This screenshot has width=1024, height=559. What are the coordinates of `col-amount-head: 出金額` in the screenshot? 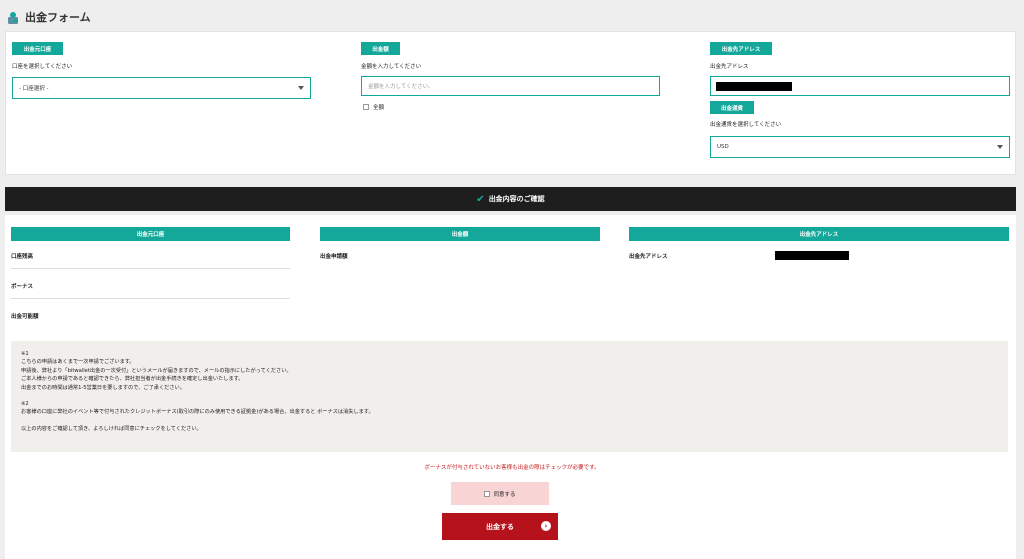 It's located at (460, 234).